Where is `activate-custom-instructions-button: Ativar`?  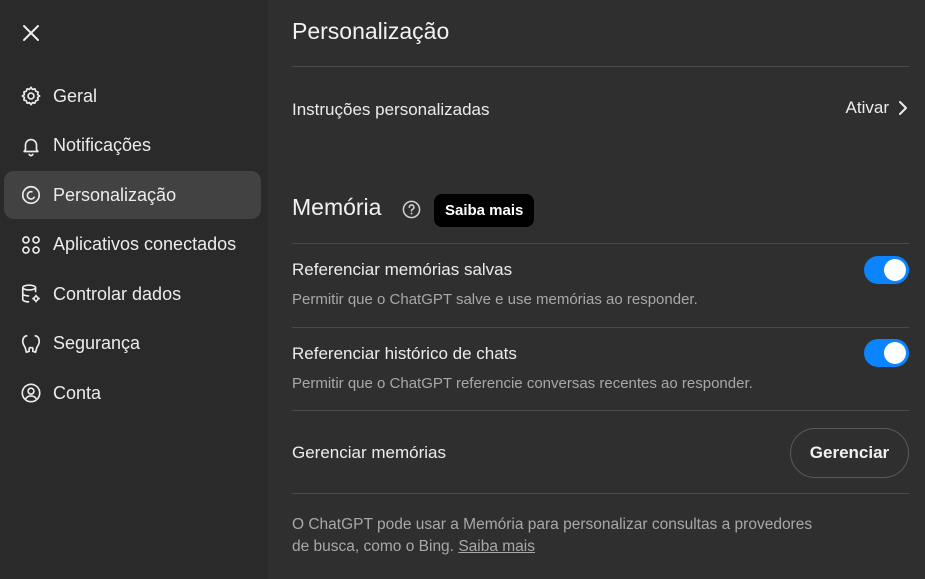
activate-custom-instructions-button: Ativar is located at coordinates (877, 108).